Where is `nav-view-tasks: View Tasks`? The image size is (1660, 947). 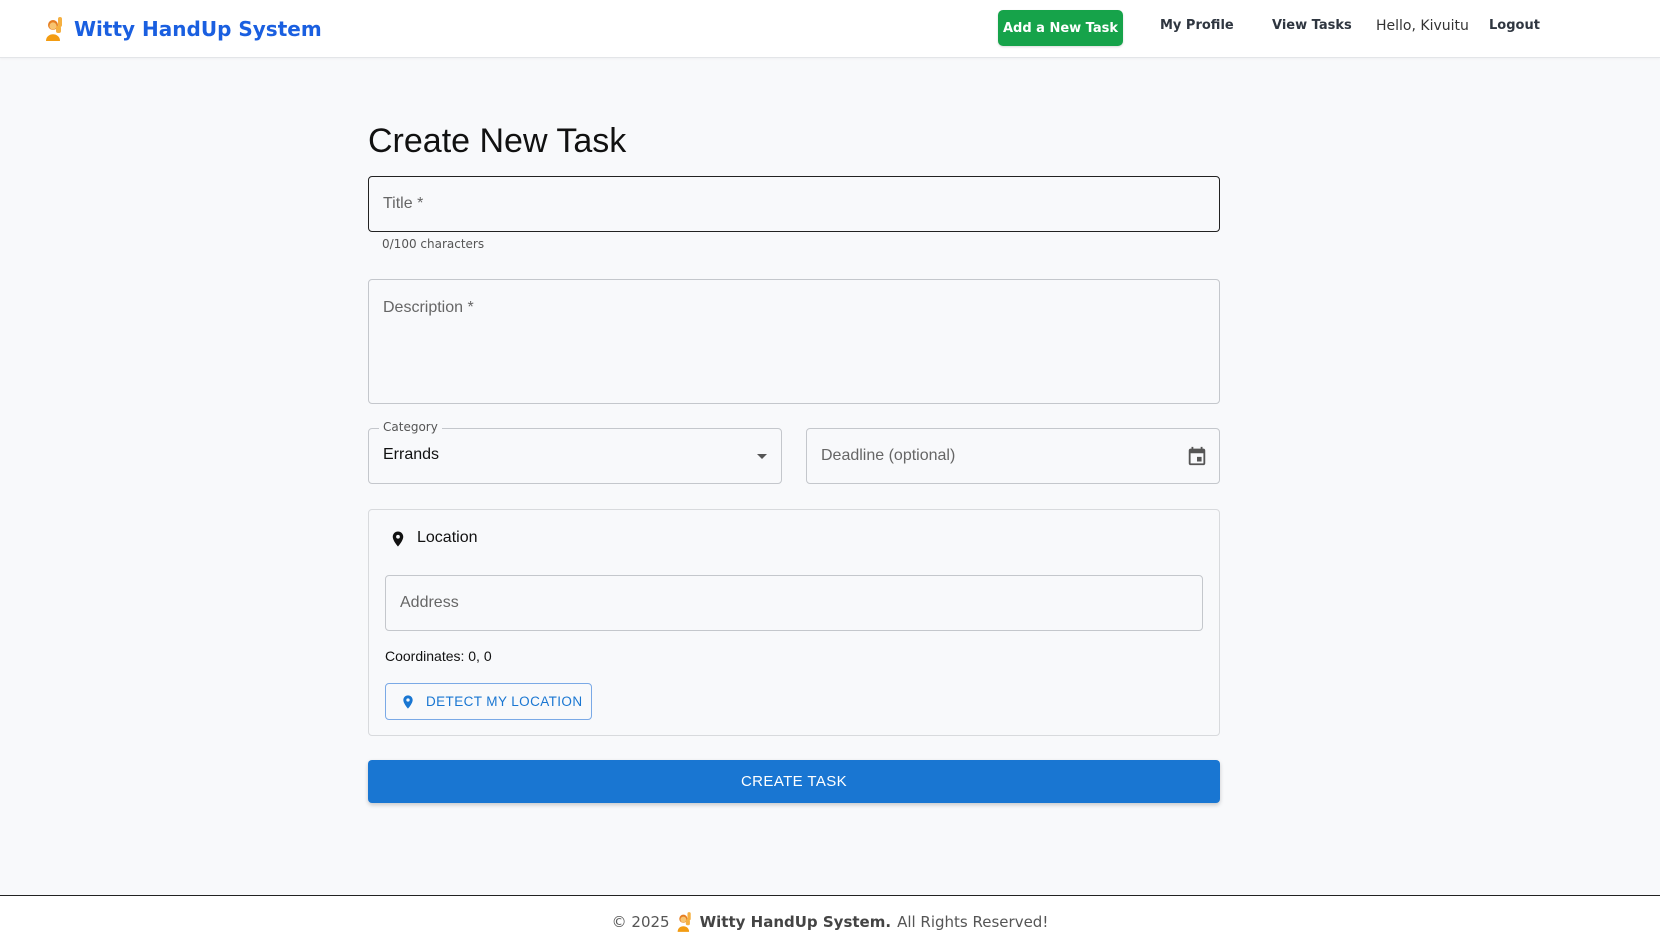 nav-view-tasks: View Tasks is located at coordinates (1312, 25).